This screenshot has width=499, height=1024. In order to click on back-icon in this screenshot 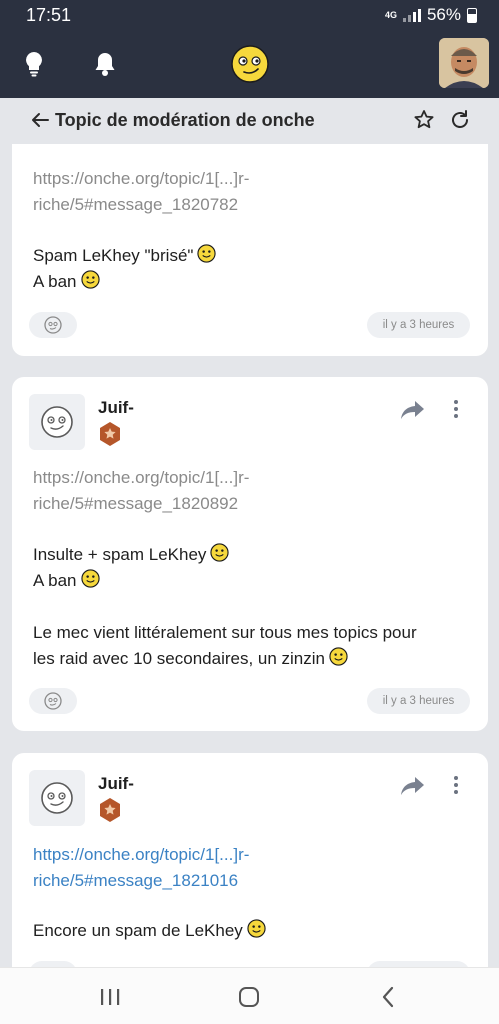, I will do `click(389, 997)`.